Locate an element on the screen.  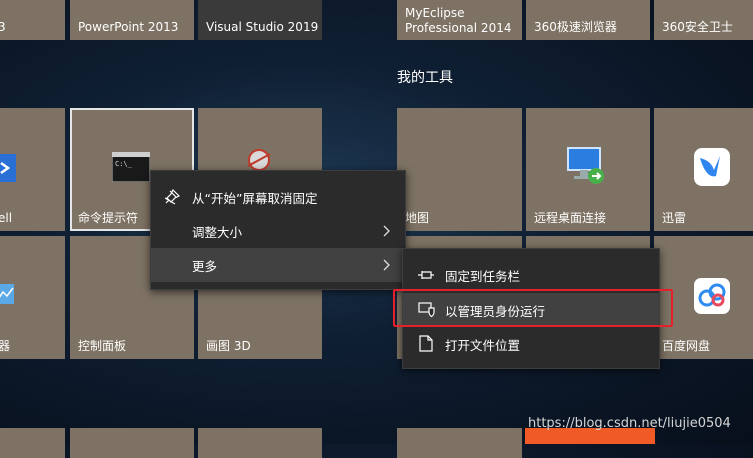
tile-label: MyEclipse Professional 2014 is located at coordinates (458, 20).